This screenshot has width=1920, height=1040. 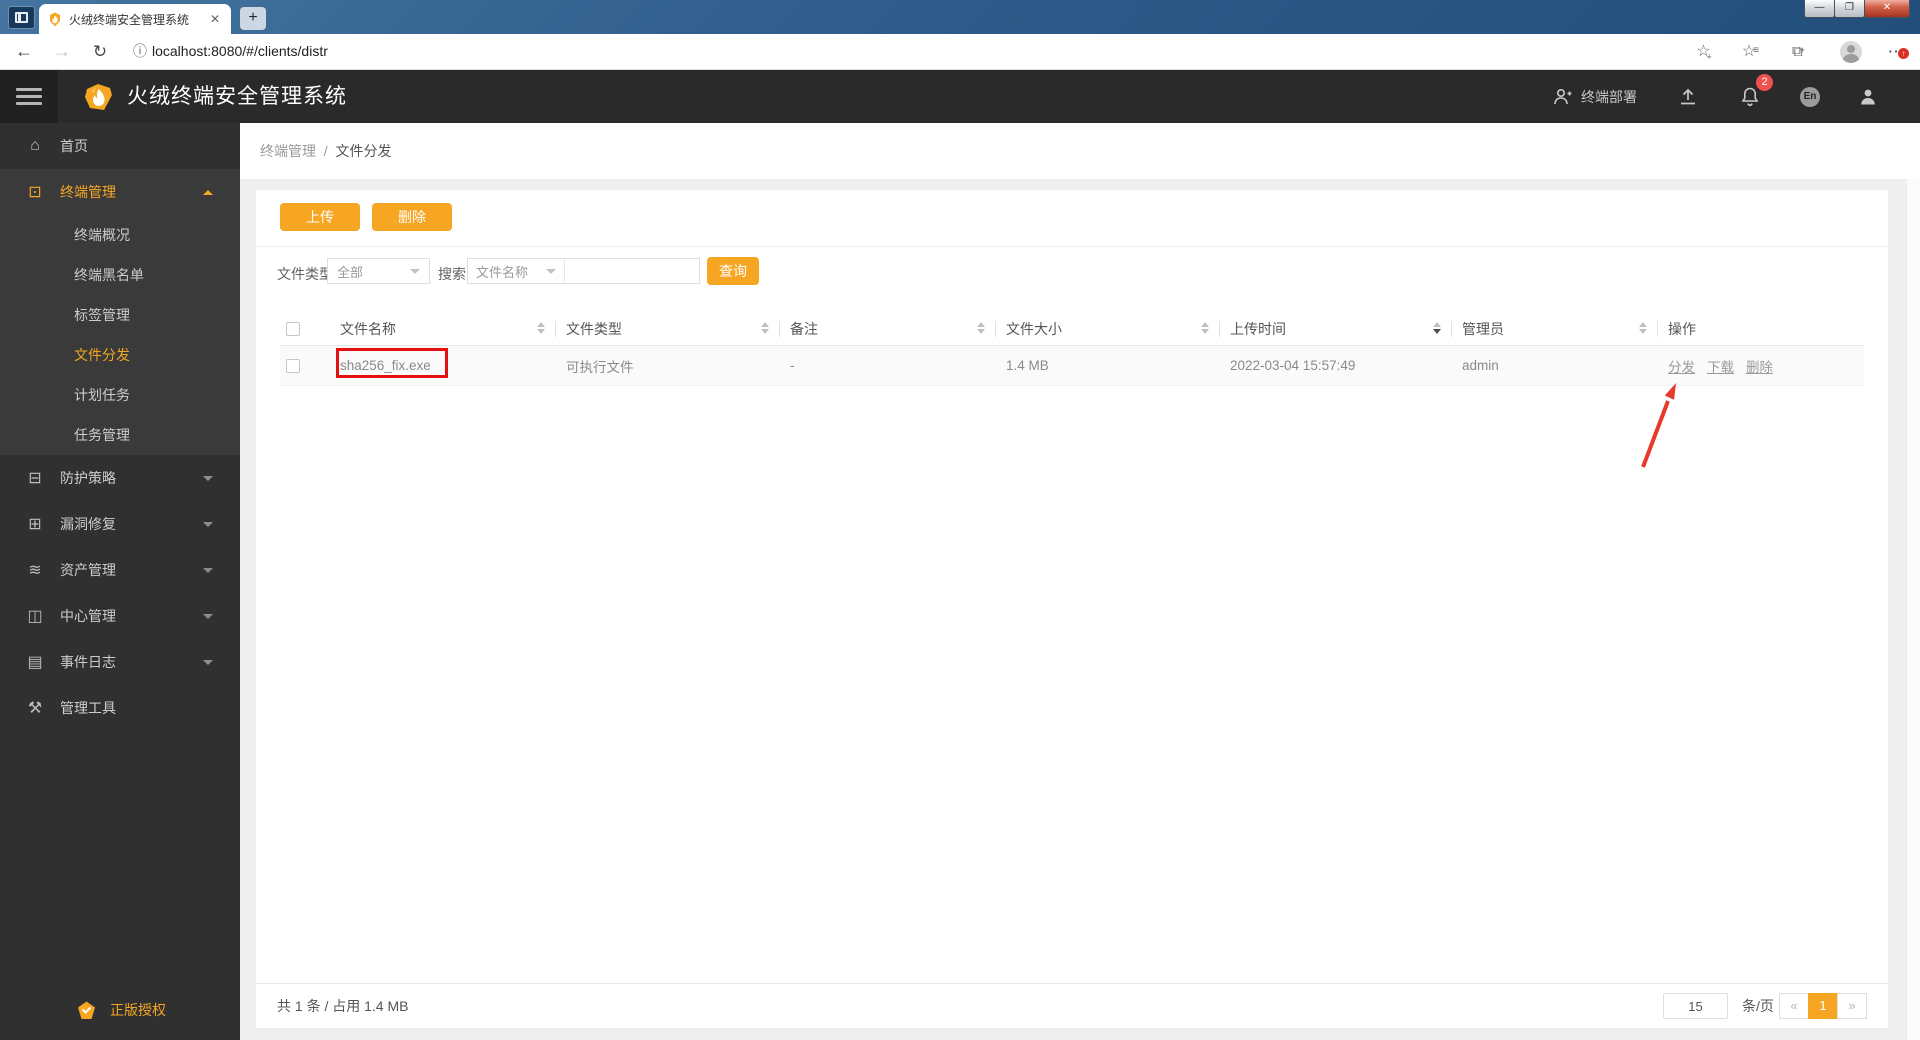 I want to click on breadcrumb-parent: 终端管理, so click(x=288, y=151).